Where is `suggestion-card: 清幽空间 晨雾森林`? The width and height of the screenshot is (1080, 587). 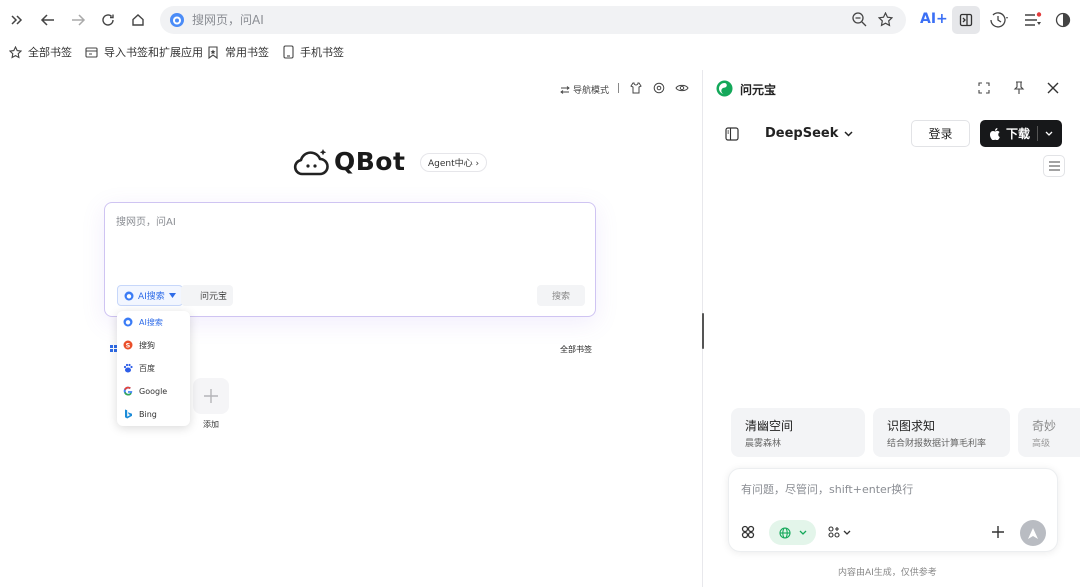 suggestion-card: 清幽空间 晨雾森林 is located at coordinates (798, 432).